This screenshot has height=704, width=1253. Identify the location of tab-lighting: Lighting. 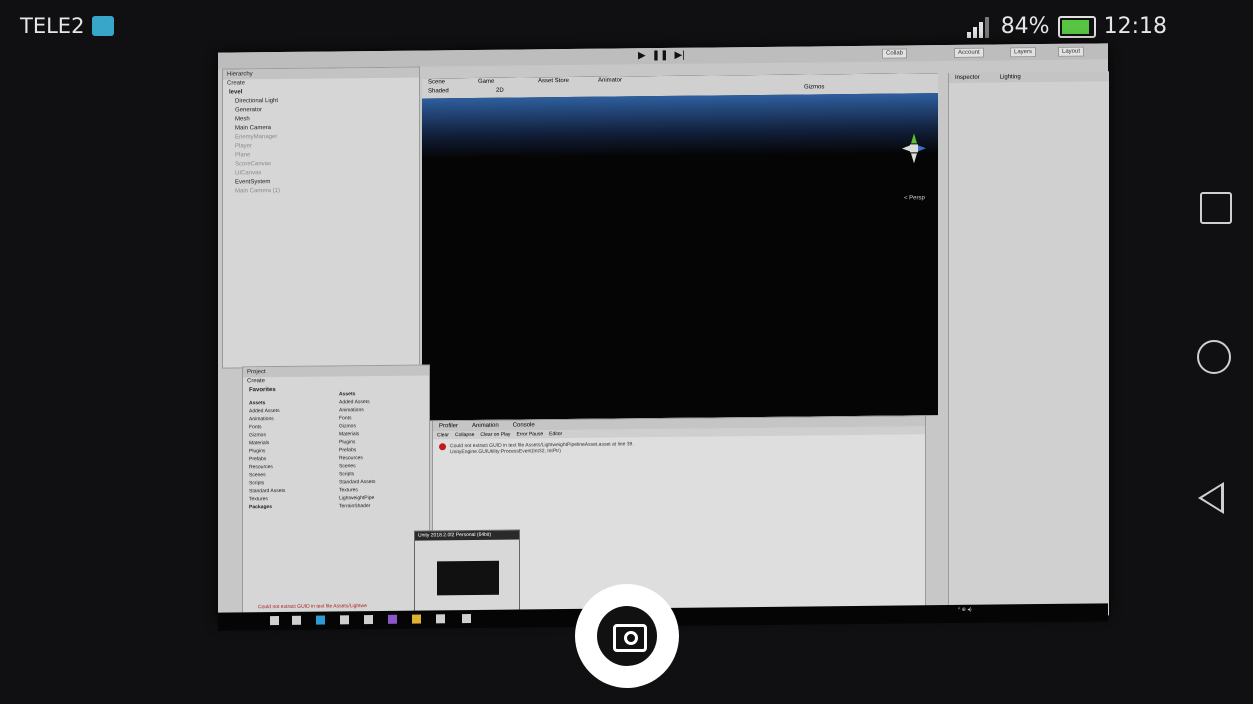
(1010, 77).